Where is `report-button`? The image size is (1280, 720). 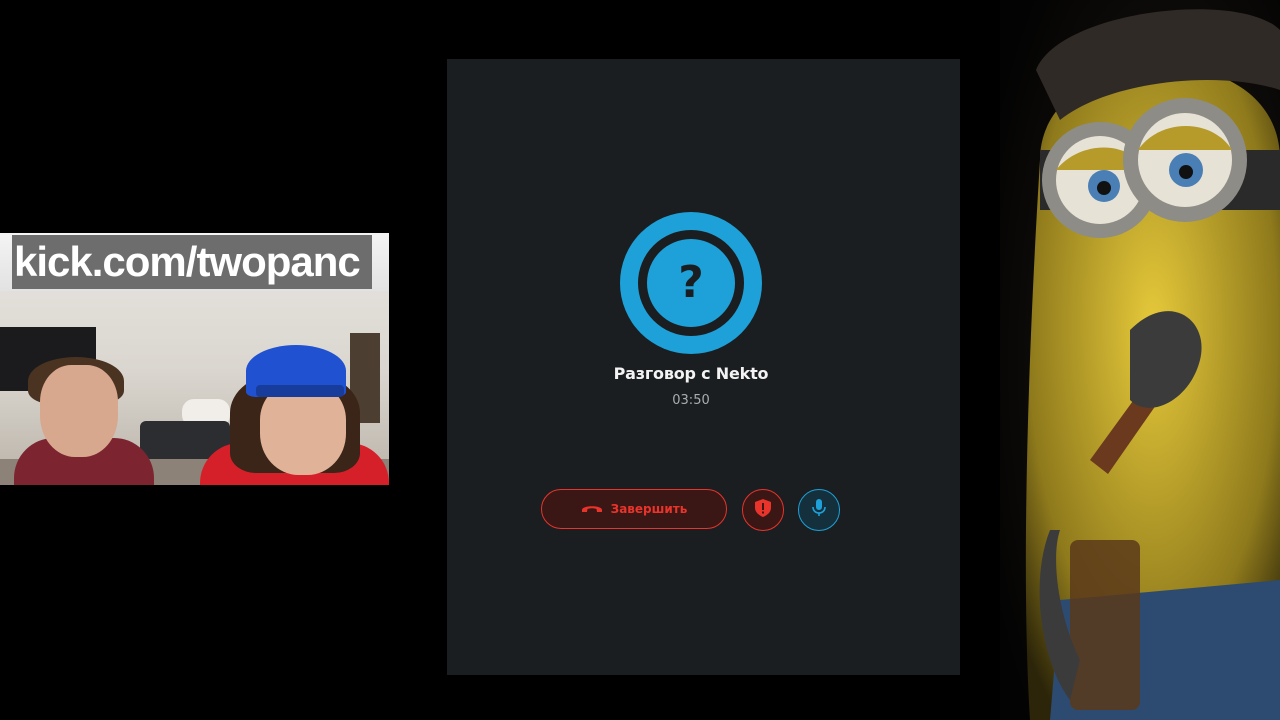 report-button is located at coordinates (763, 510).